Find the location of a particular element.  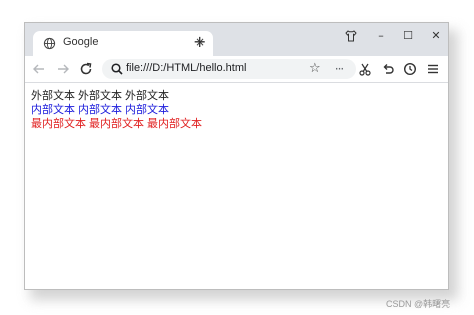

url-text: file:///D:/HTML/hello.html is located at coordinates (186, 68).